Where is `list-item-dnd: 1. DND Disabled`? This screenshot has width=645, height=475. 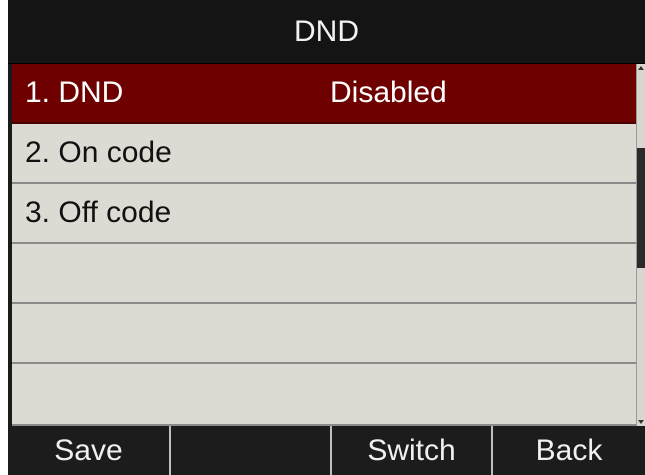 list-item-dnd: 1. DND Disabled is located at coordinates (324, 94).